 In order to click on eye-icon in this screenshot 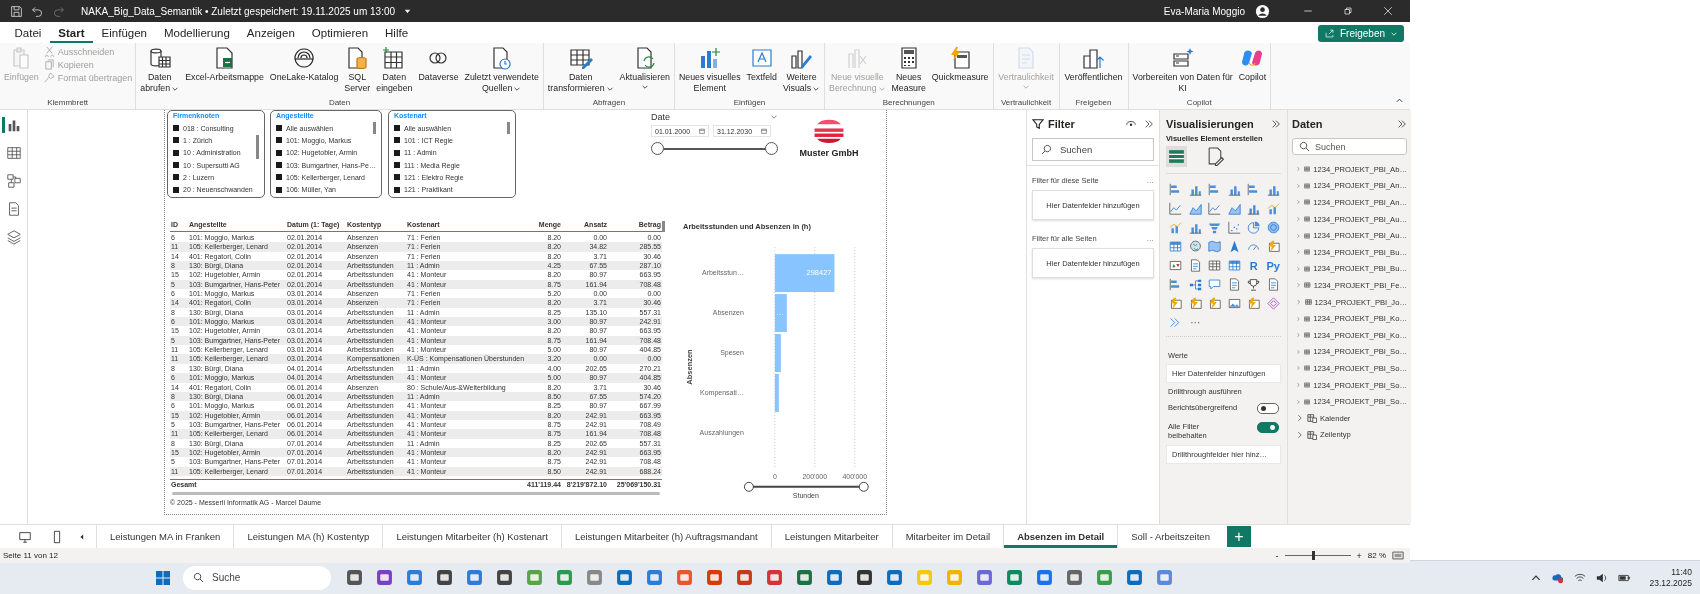, I will do `click(1131, 124)`.